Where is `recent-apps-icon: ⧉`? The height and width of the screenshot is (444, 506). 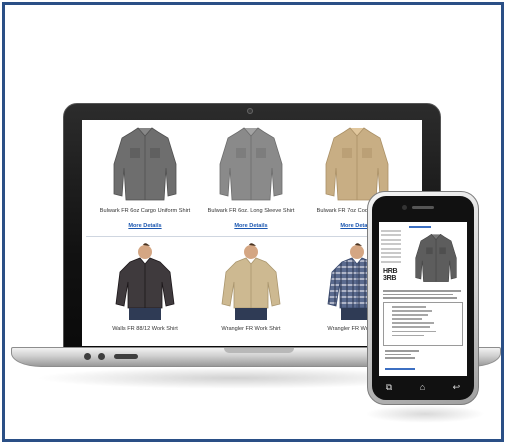
recent-apps-icon: ⧉ is located at coordinates (389, 387).